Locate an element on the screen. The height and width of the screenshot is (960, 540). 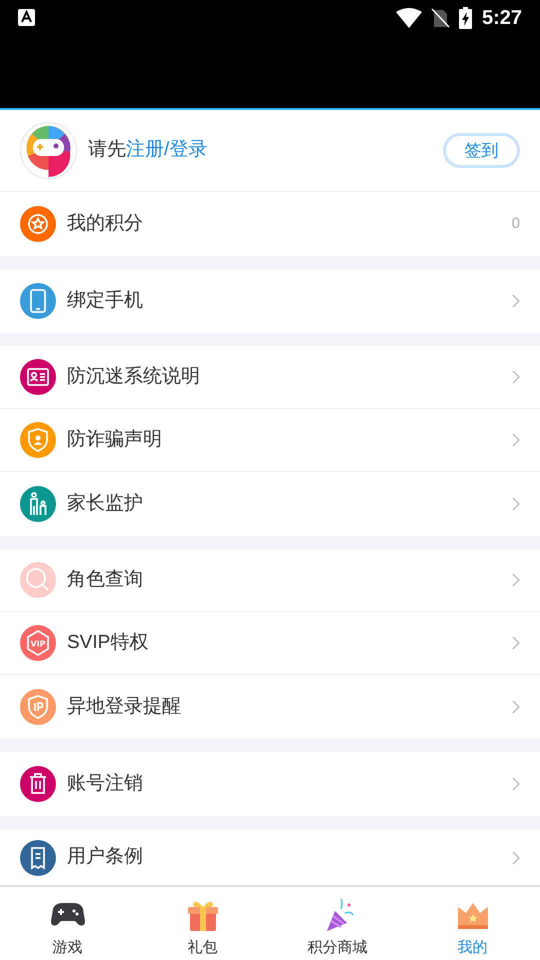
menu-label: 绑定手机 is located at coordinates (105, 300).